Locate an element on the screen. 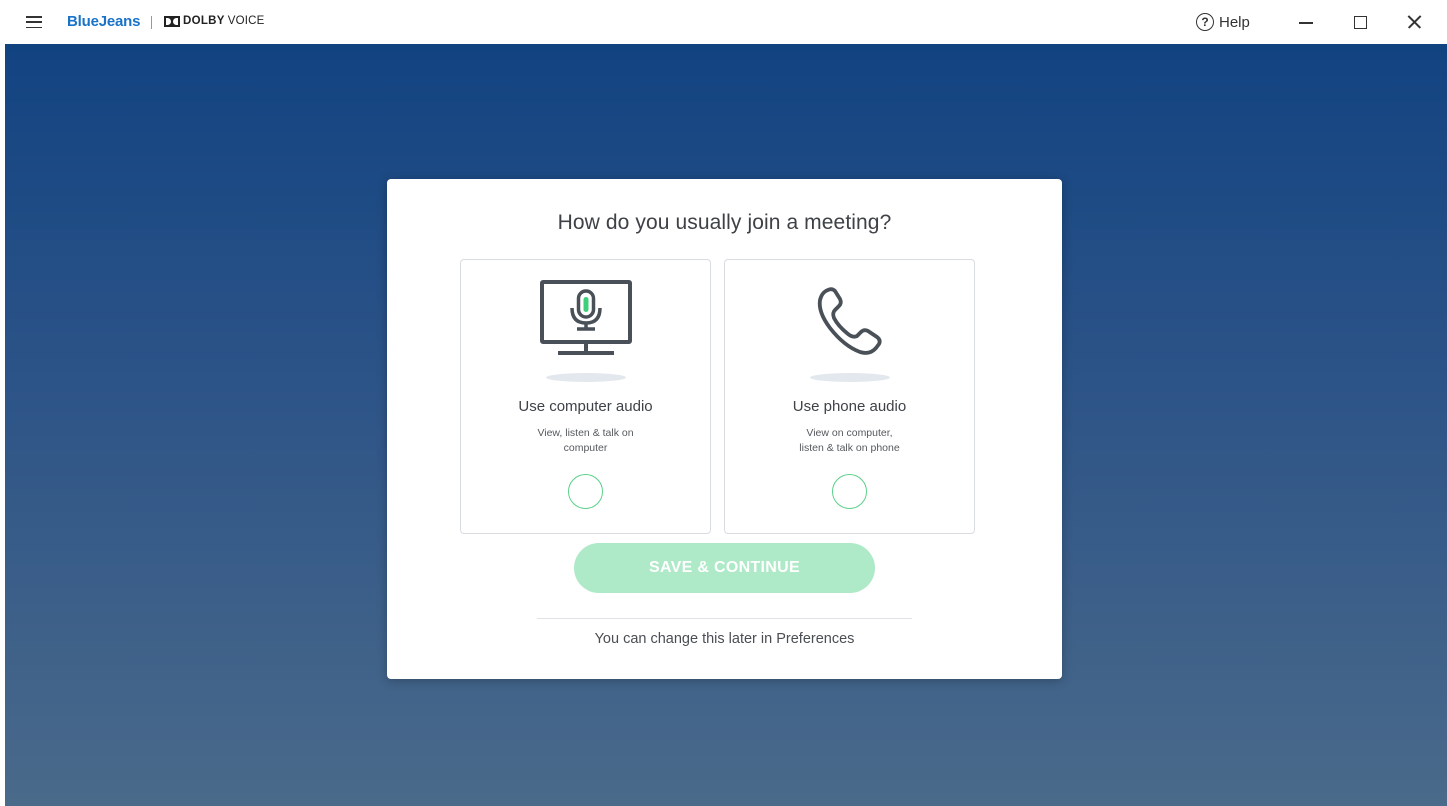  dialog-title: How do you usually join a meeting? is located at coordinates (724, 222).